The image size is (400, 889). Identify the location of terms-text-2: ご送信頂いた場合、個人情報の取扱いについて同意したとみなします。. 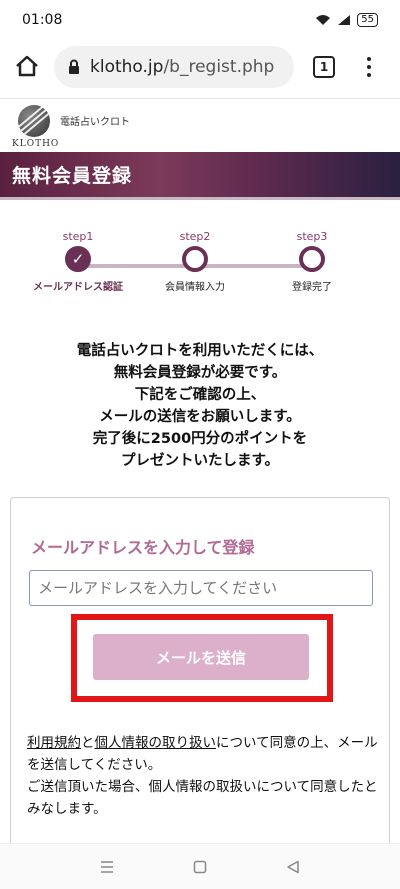
(202, 798).